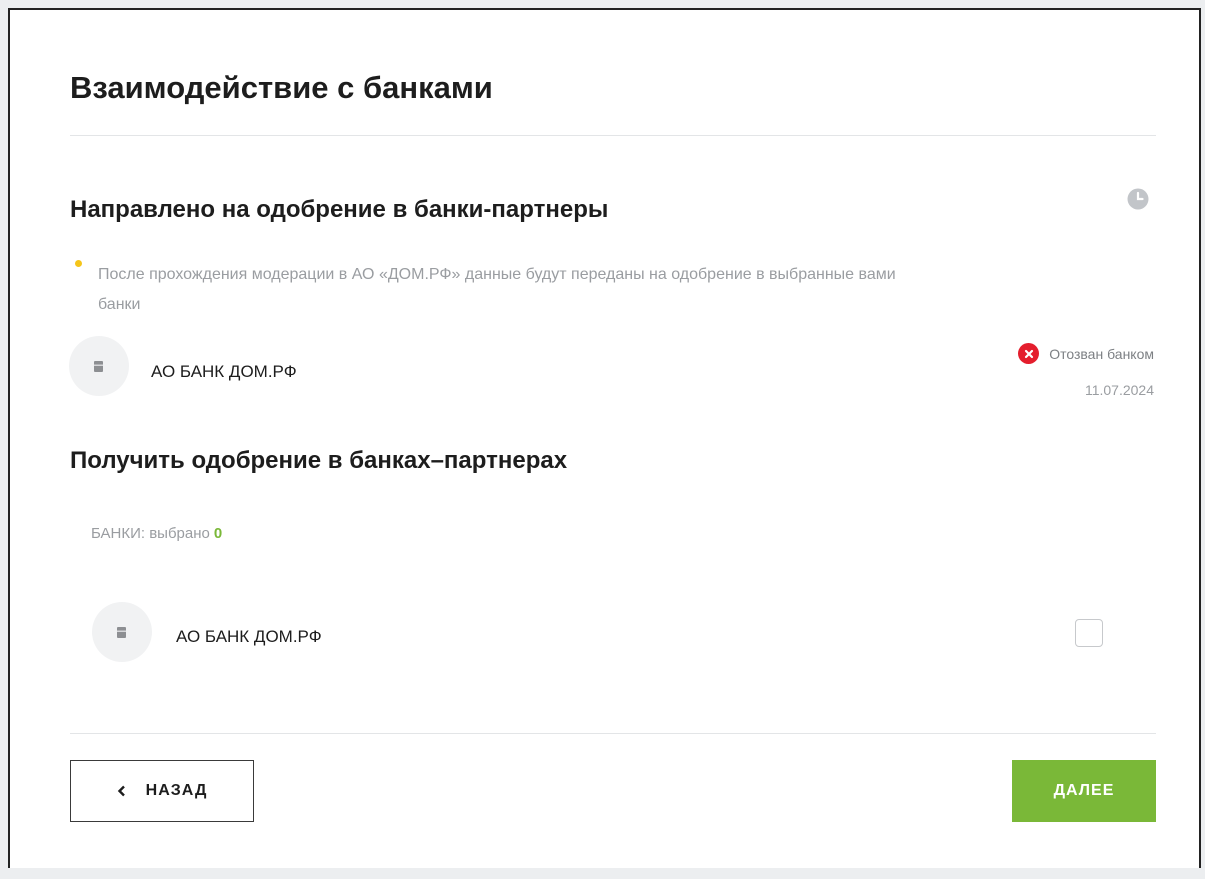 This screenshot has width=1205, height=879. Describe the element at coordinates (281, 87) in the screenshot. I see `page-title: Взаимодействие с банками` at that location.